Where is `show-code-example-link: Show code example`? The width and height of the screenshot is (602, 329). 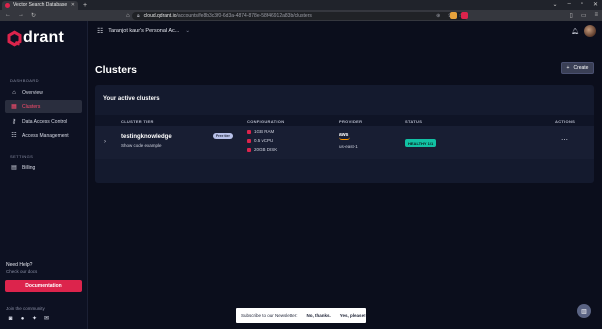
show-code-example-link: Show code example is located at coordinates (141, 145).